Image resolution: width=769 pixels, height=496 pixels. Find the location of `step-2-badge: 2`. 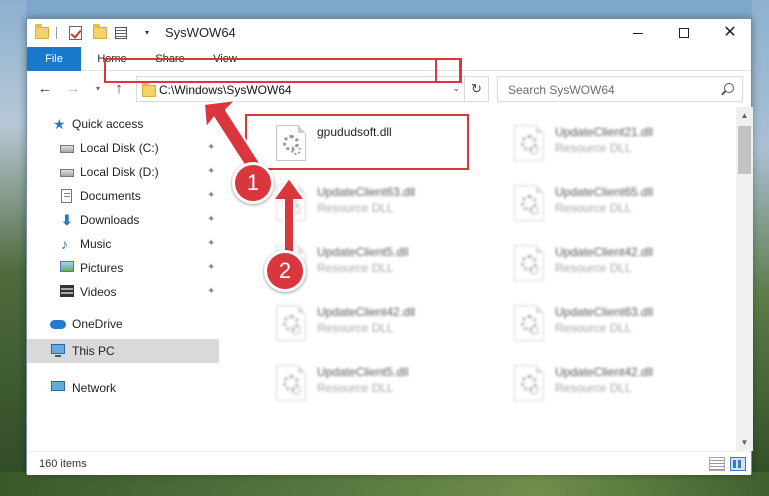

step-2-badge: 2 is located at coordinates (285, 271).